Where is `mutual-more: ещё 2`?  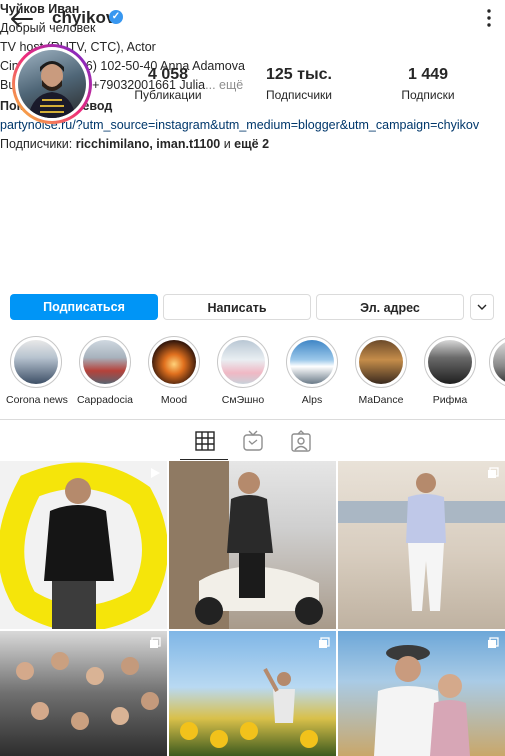 mutual-more: ещё 2 is located at coordinates (252, 144).